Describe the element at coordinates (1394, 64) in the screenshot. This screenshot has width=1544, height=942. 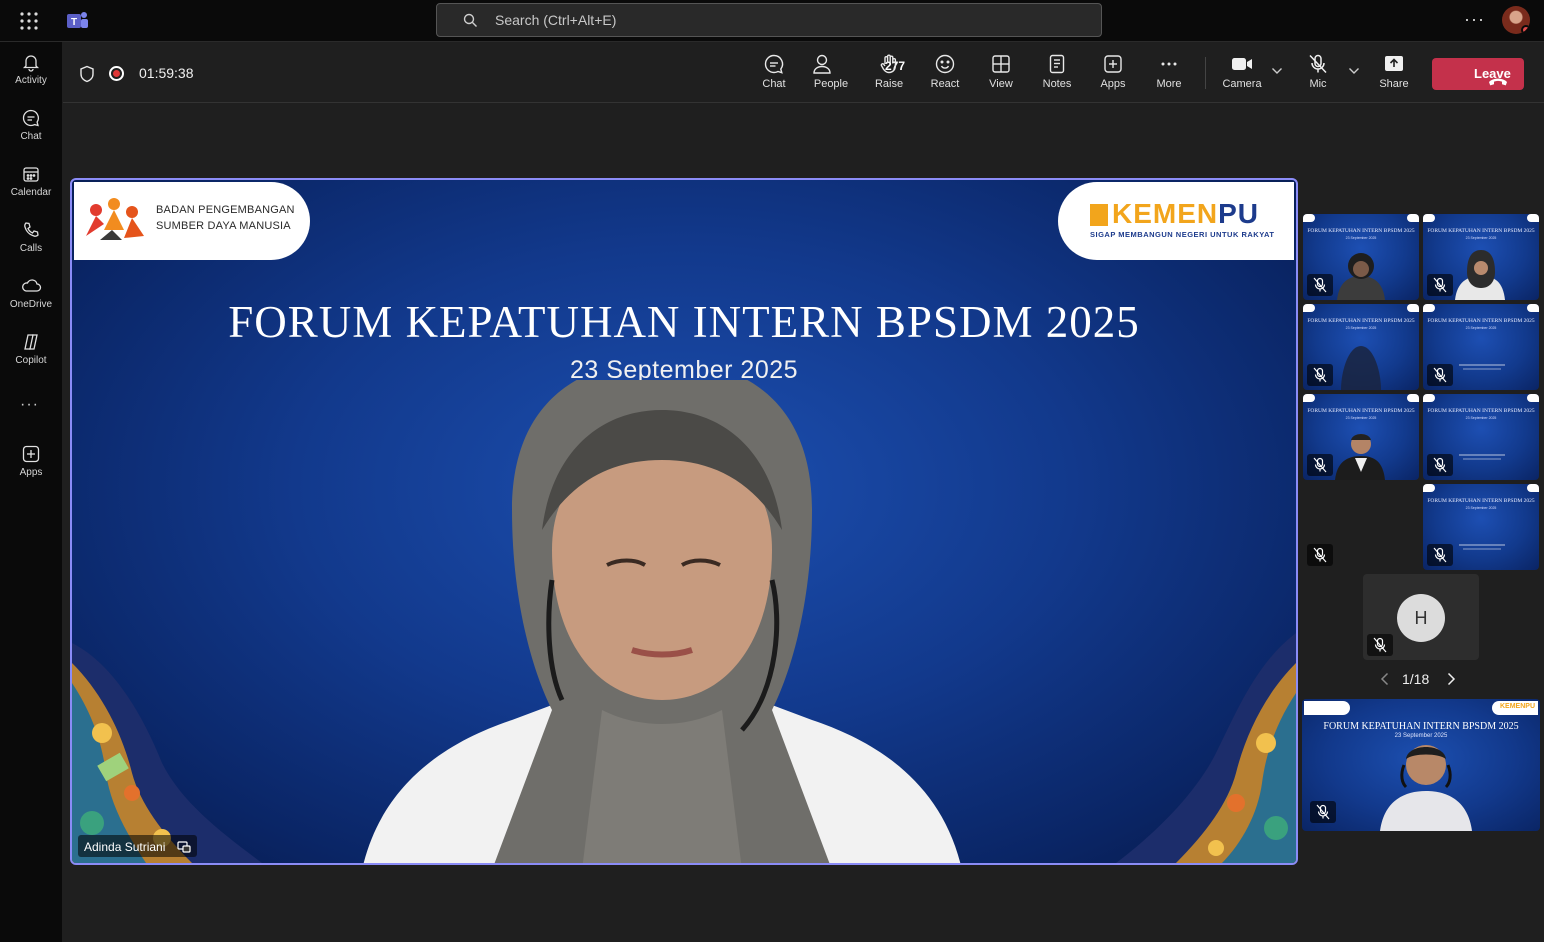
I see `share-screen-icon` at that location.